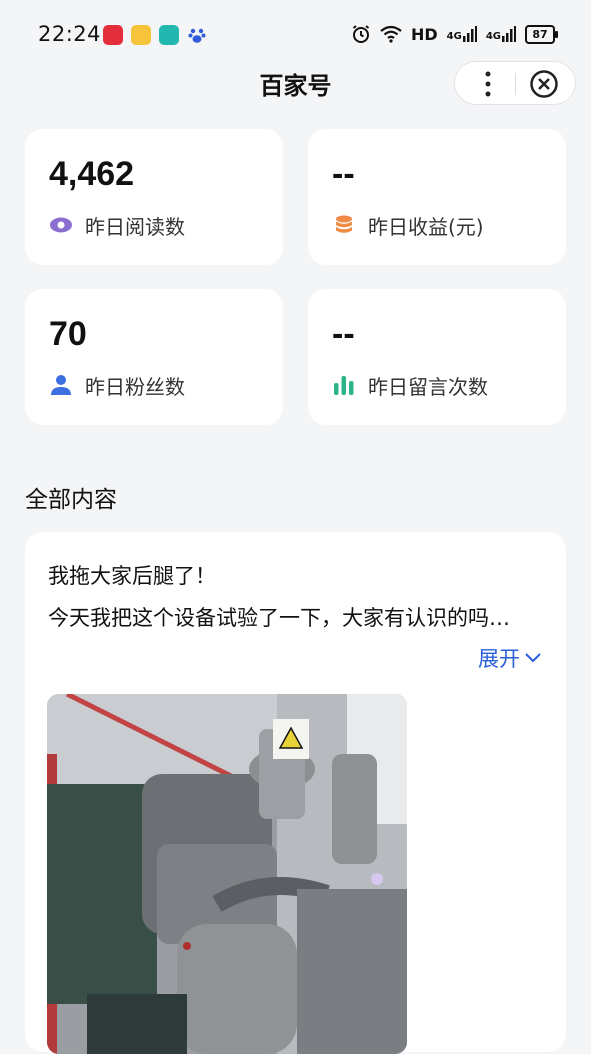  What do you see at coordinates (391, 34) in the screenshot?
I see `wifi-icon` at bounding box center [391, 34].